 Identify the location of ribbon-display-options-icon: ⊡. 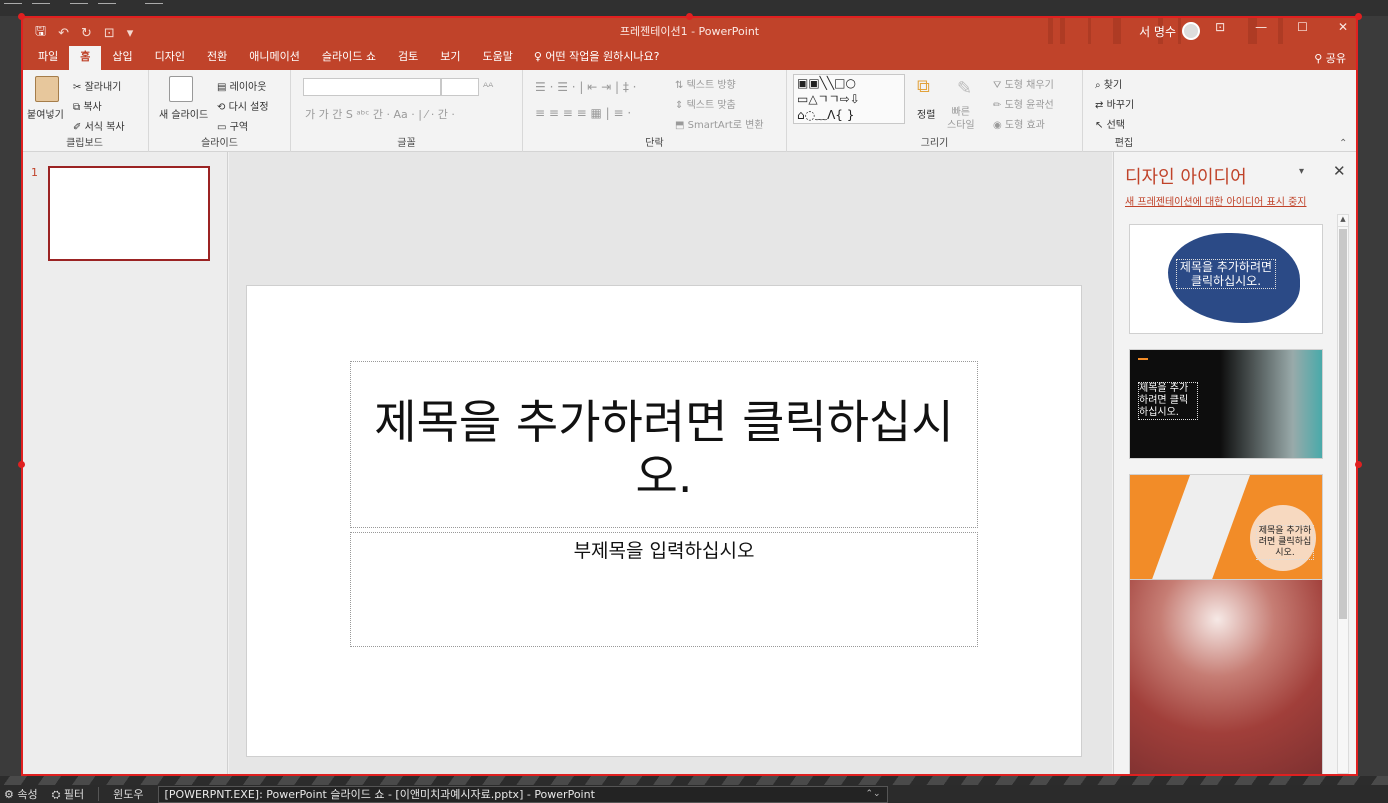
(1220, 27).